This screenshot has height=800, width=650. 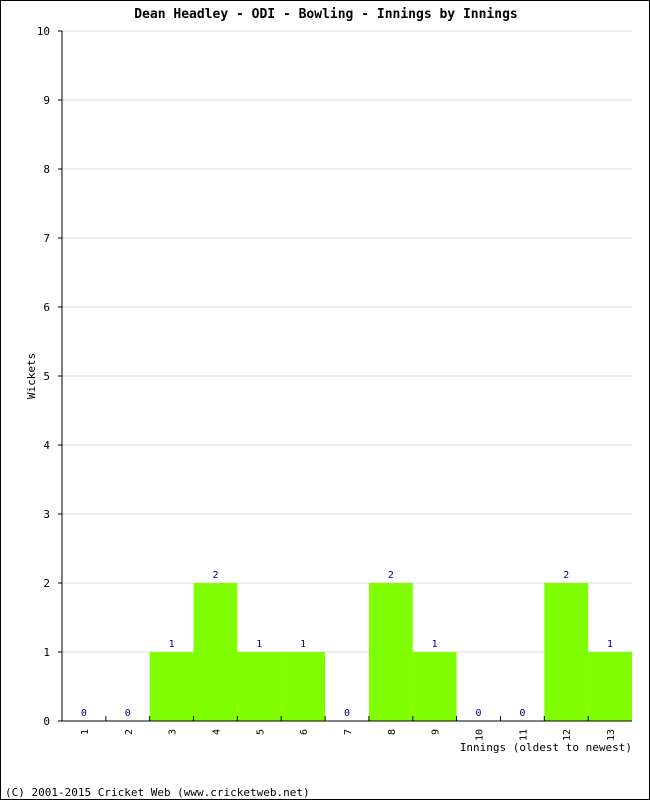 I want to click on y-tick-label: 2, so click(x=46, y=583).